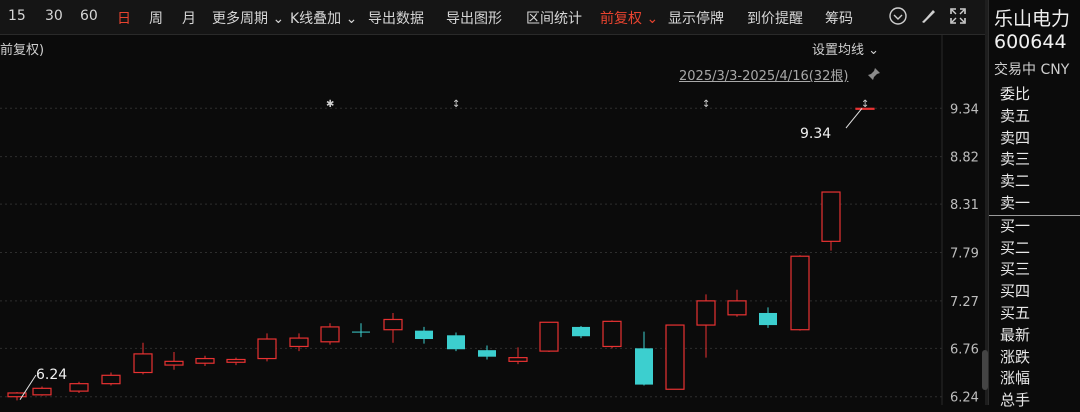 This screenshot has height=412, width=1080. I want to click on toolbar-item-10: 区间统计, so click(554, 18).